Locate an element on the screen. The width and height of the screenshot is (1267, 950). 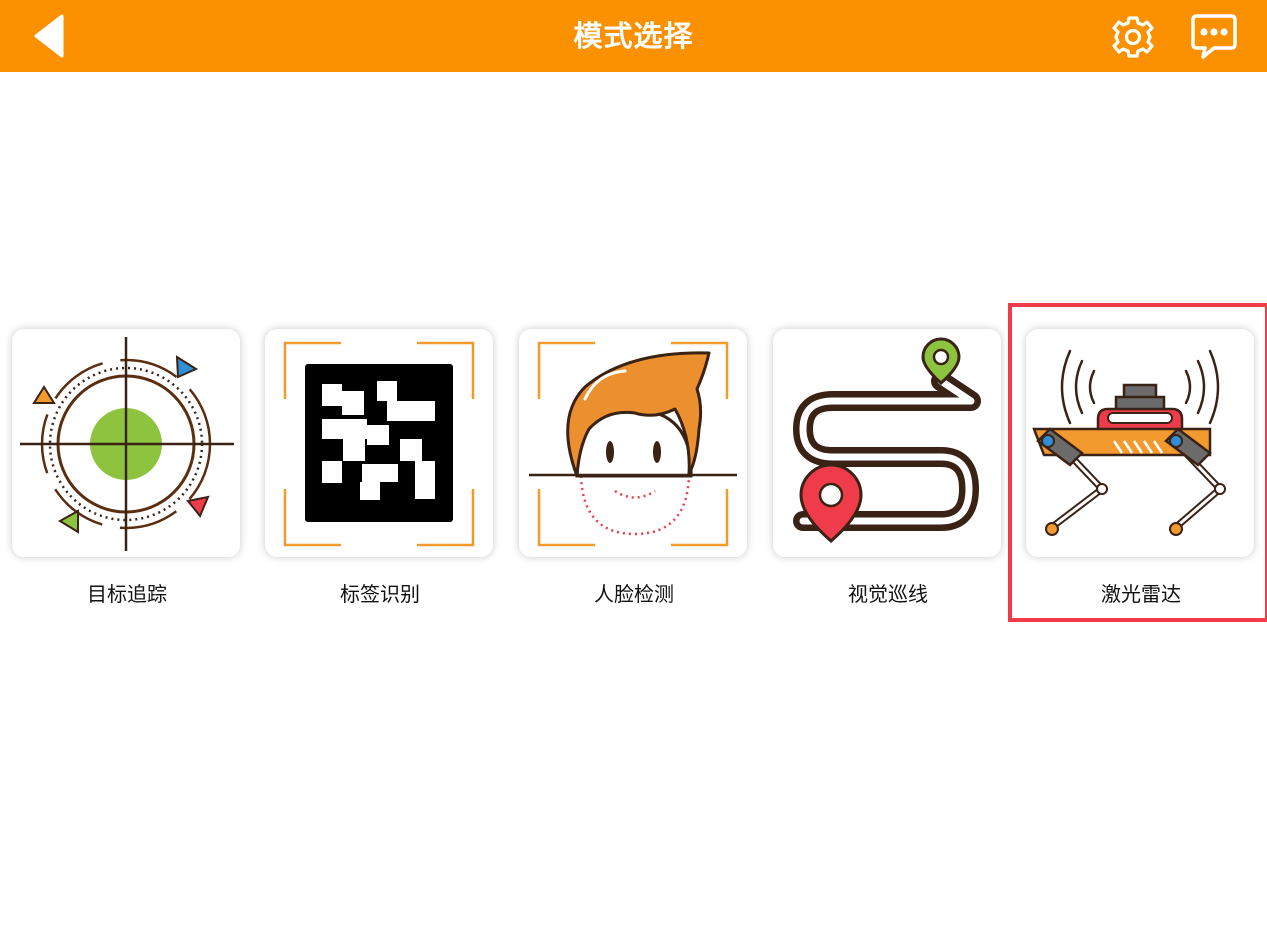
mode-item-lidar: 激光雷达 is located at coordinates (1141, 467).